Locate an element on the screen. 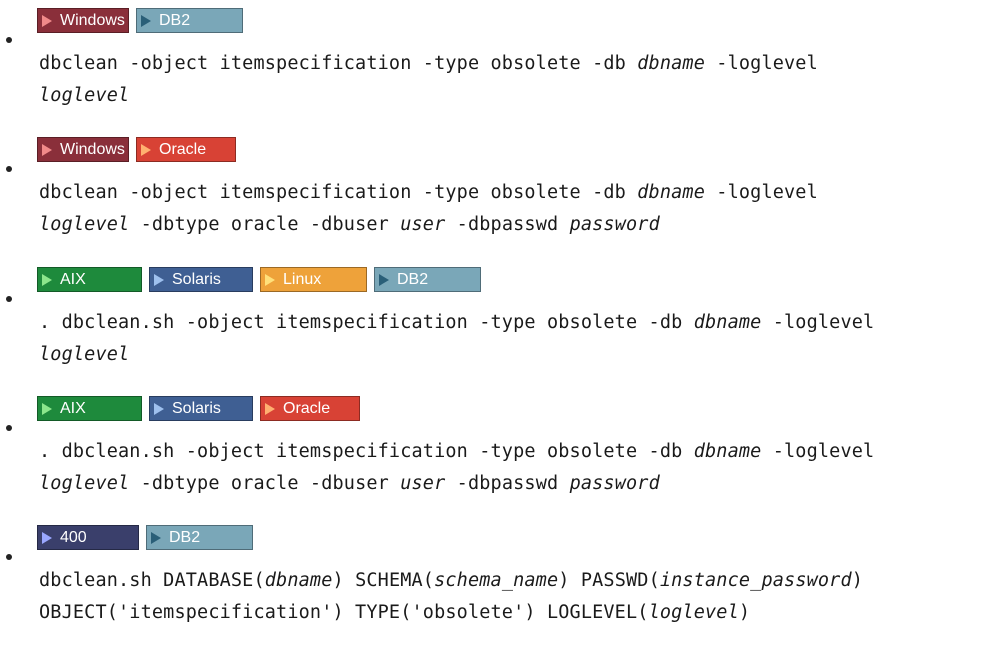 The width and height of the screenshot is (988, 656). platform-tags: Windows Oracle is located at coordinates (136, 149).